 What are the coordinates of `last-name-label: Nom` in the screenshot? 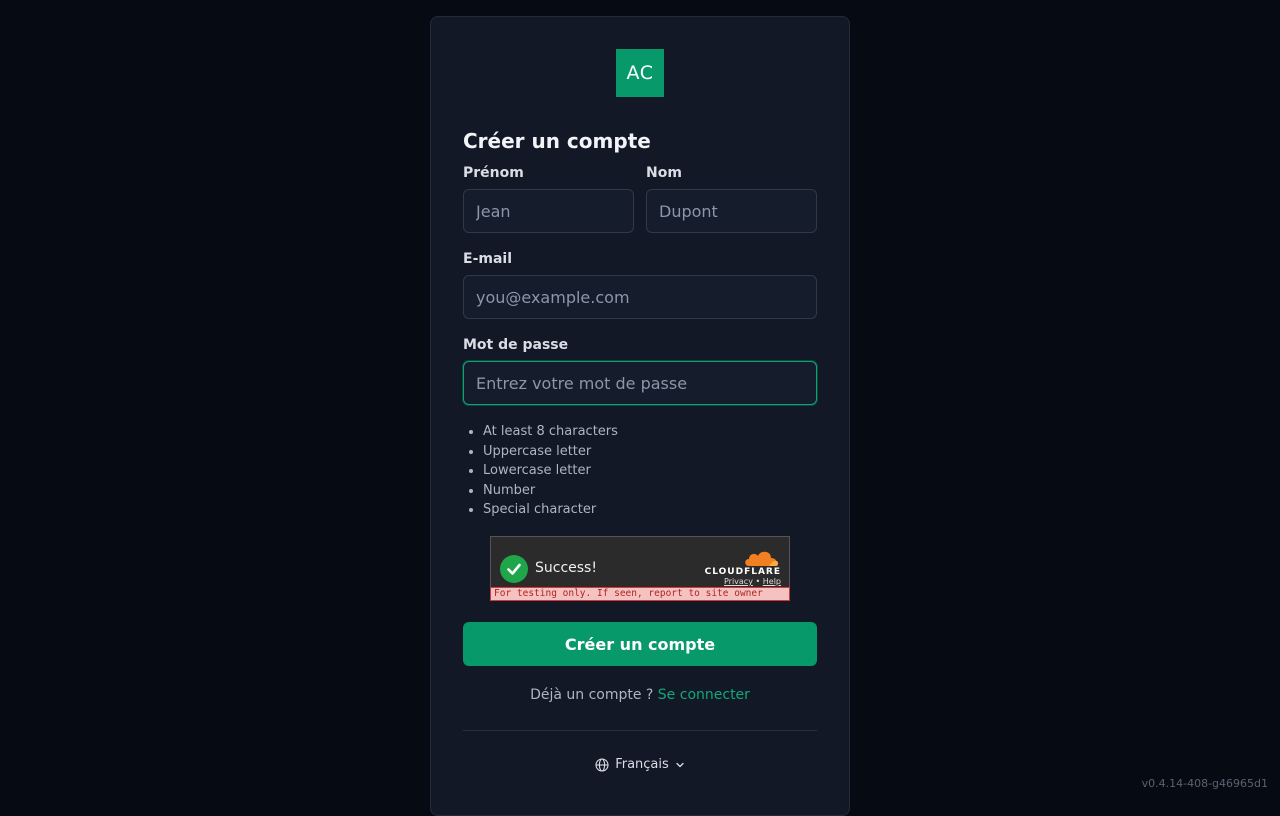 It's located at (664, 173).